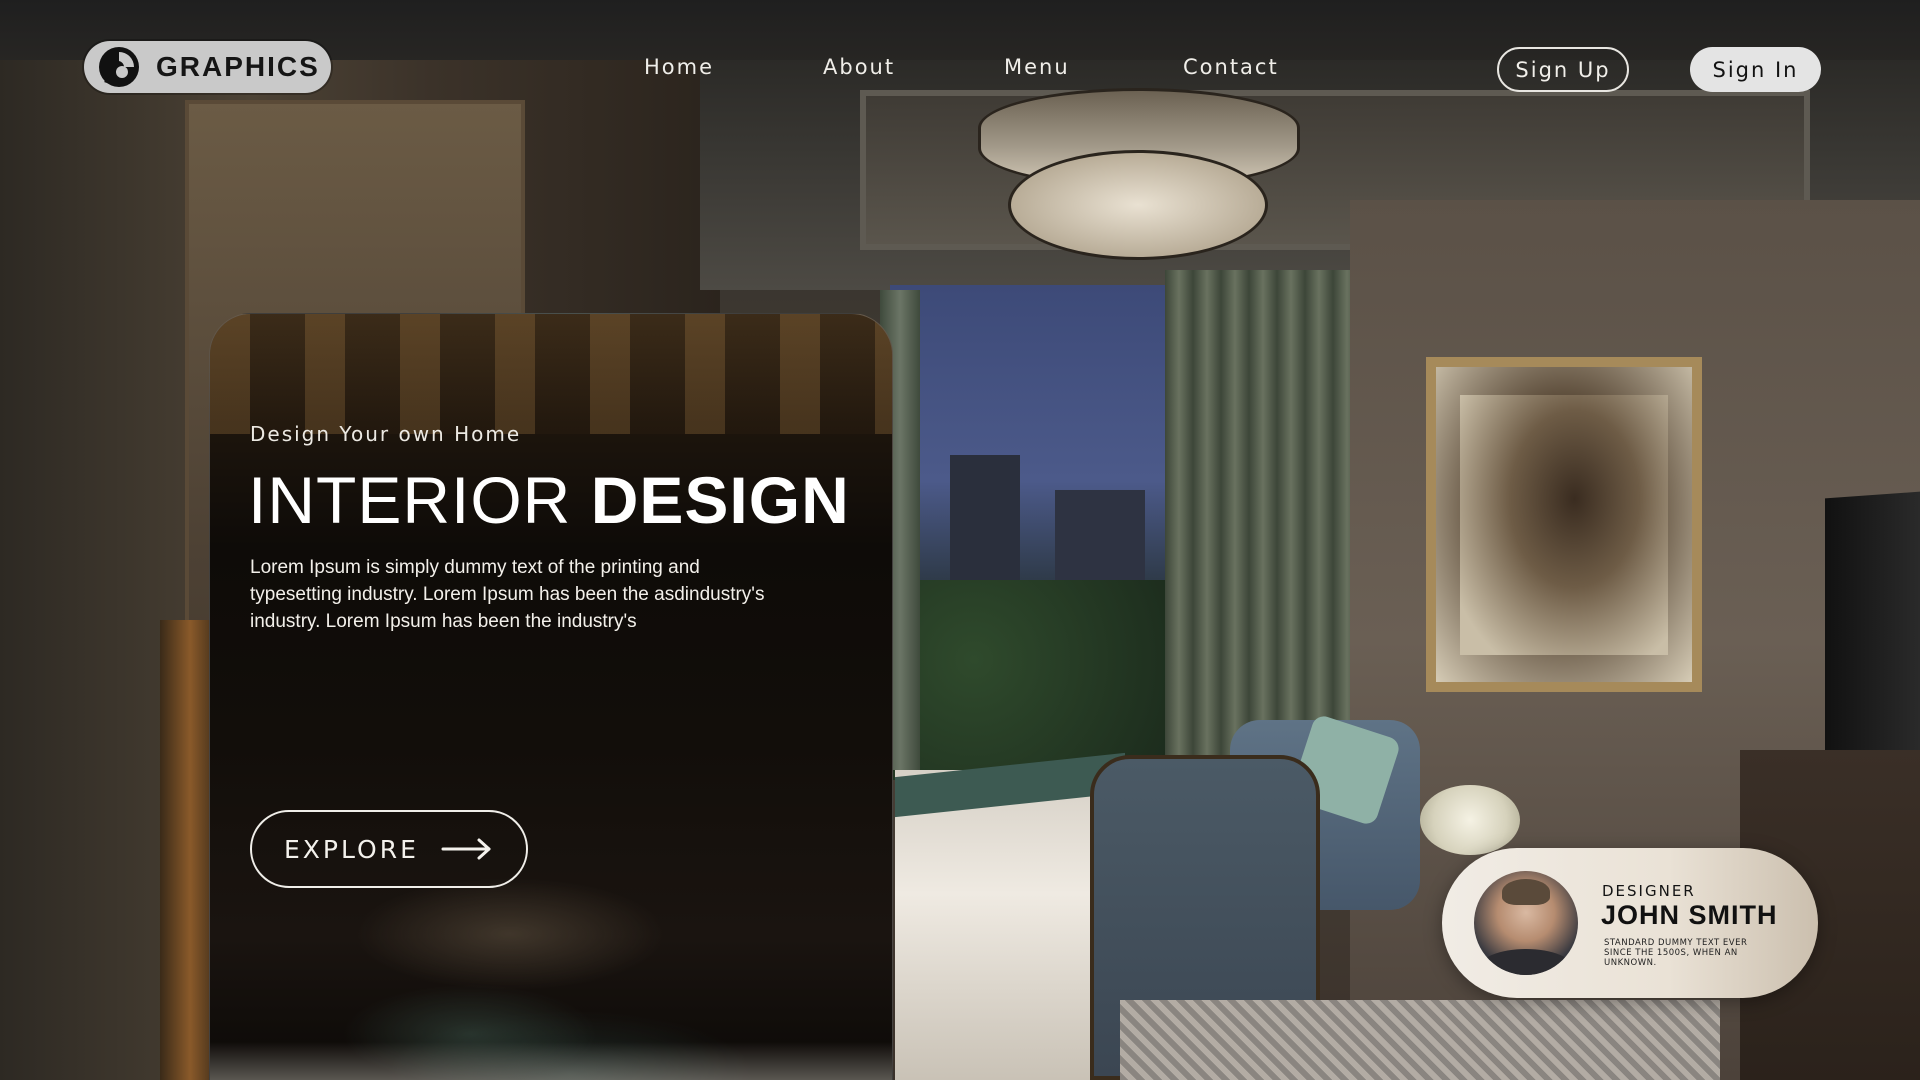 This screenshot has width=1920, height=1080. What do you see at coordinates (410, 500) in the screenshot?
I see `hero-title-light: INTERIOR` at bounding box center [410, 500].